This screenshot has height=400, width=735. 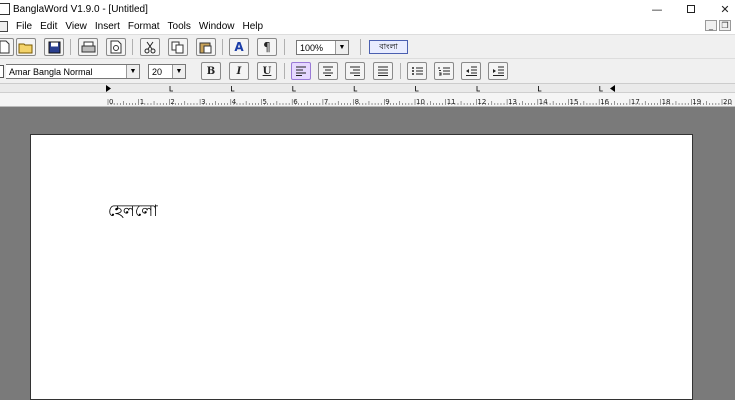 I want to click on print-preview-button, so click(x=116, y=47).